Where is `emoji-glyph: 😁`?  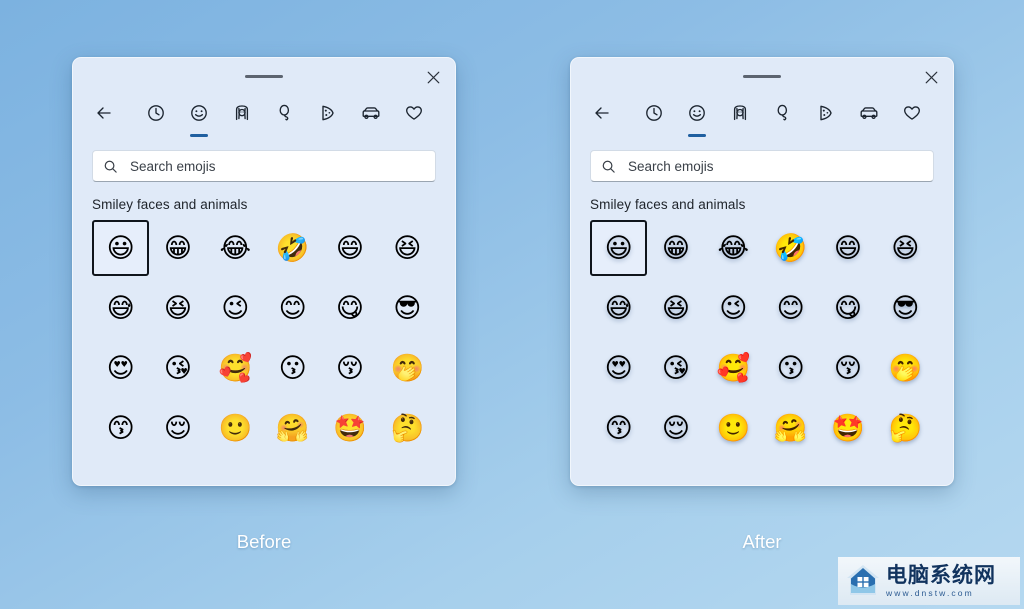
emoji-glyph: 😁 is located at coordinates (178, 248).